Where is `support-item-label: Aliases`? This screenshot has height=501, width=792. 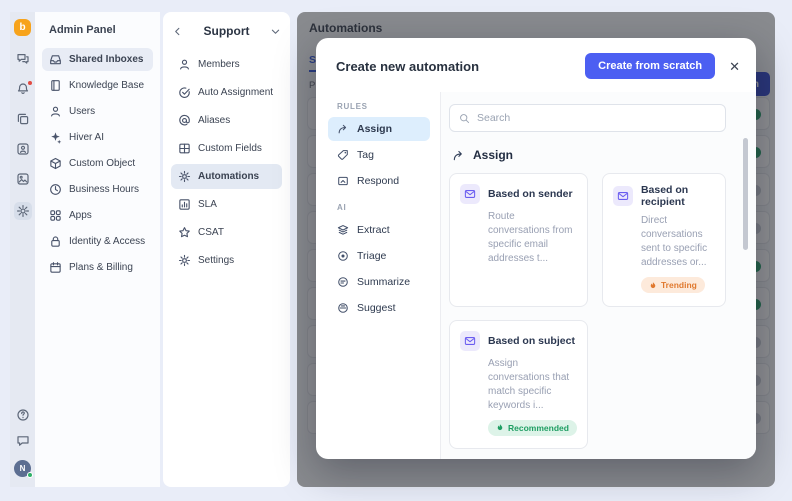
support-item-label: Aliases is located at coordinates (214, 120).